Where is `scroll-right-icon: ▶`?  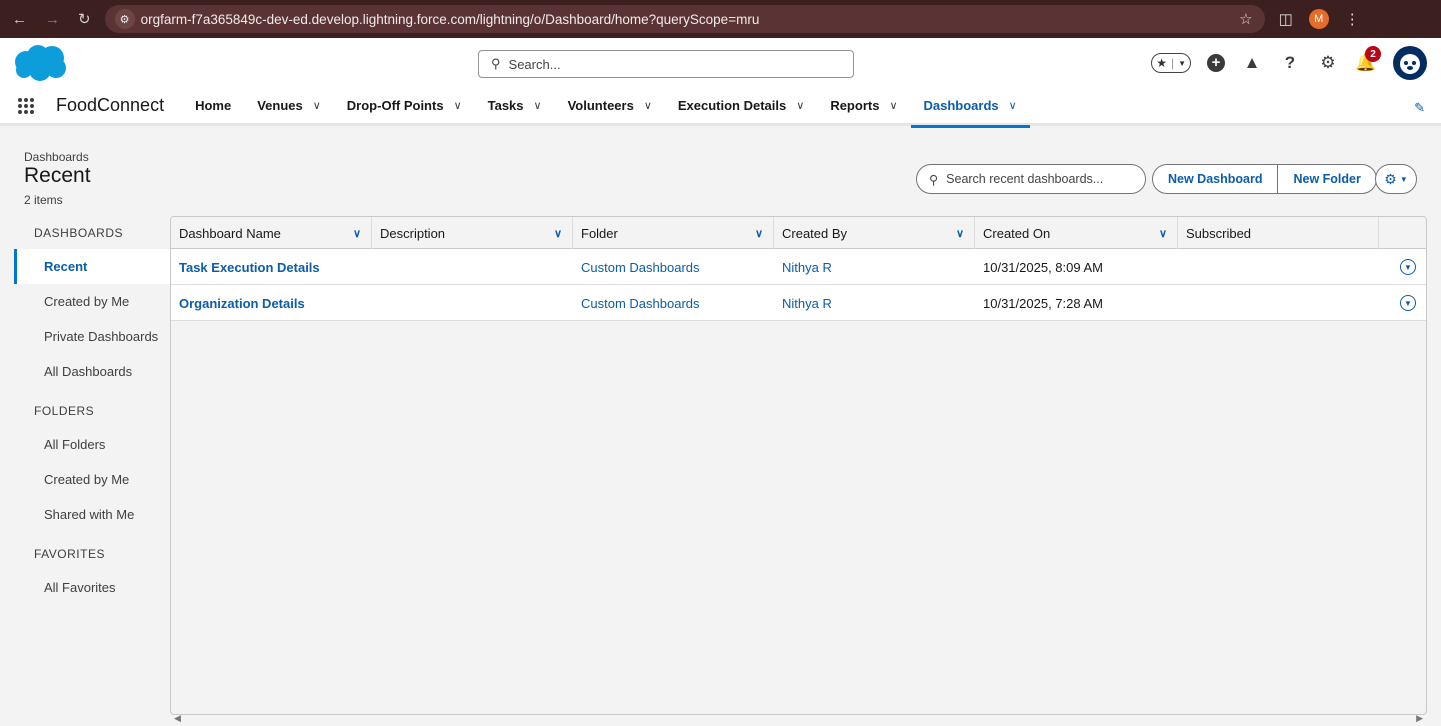
scroll-right-icon: ▶ is located at coordinates (1419, 718).